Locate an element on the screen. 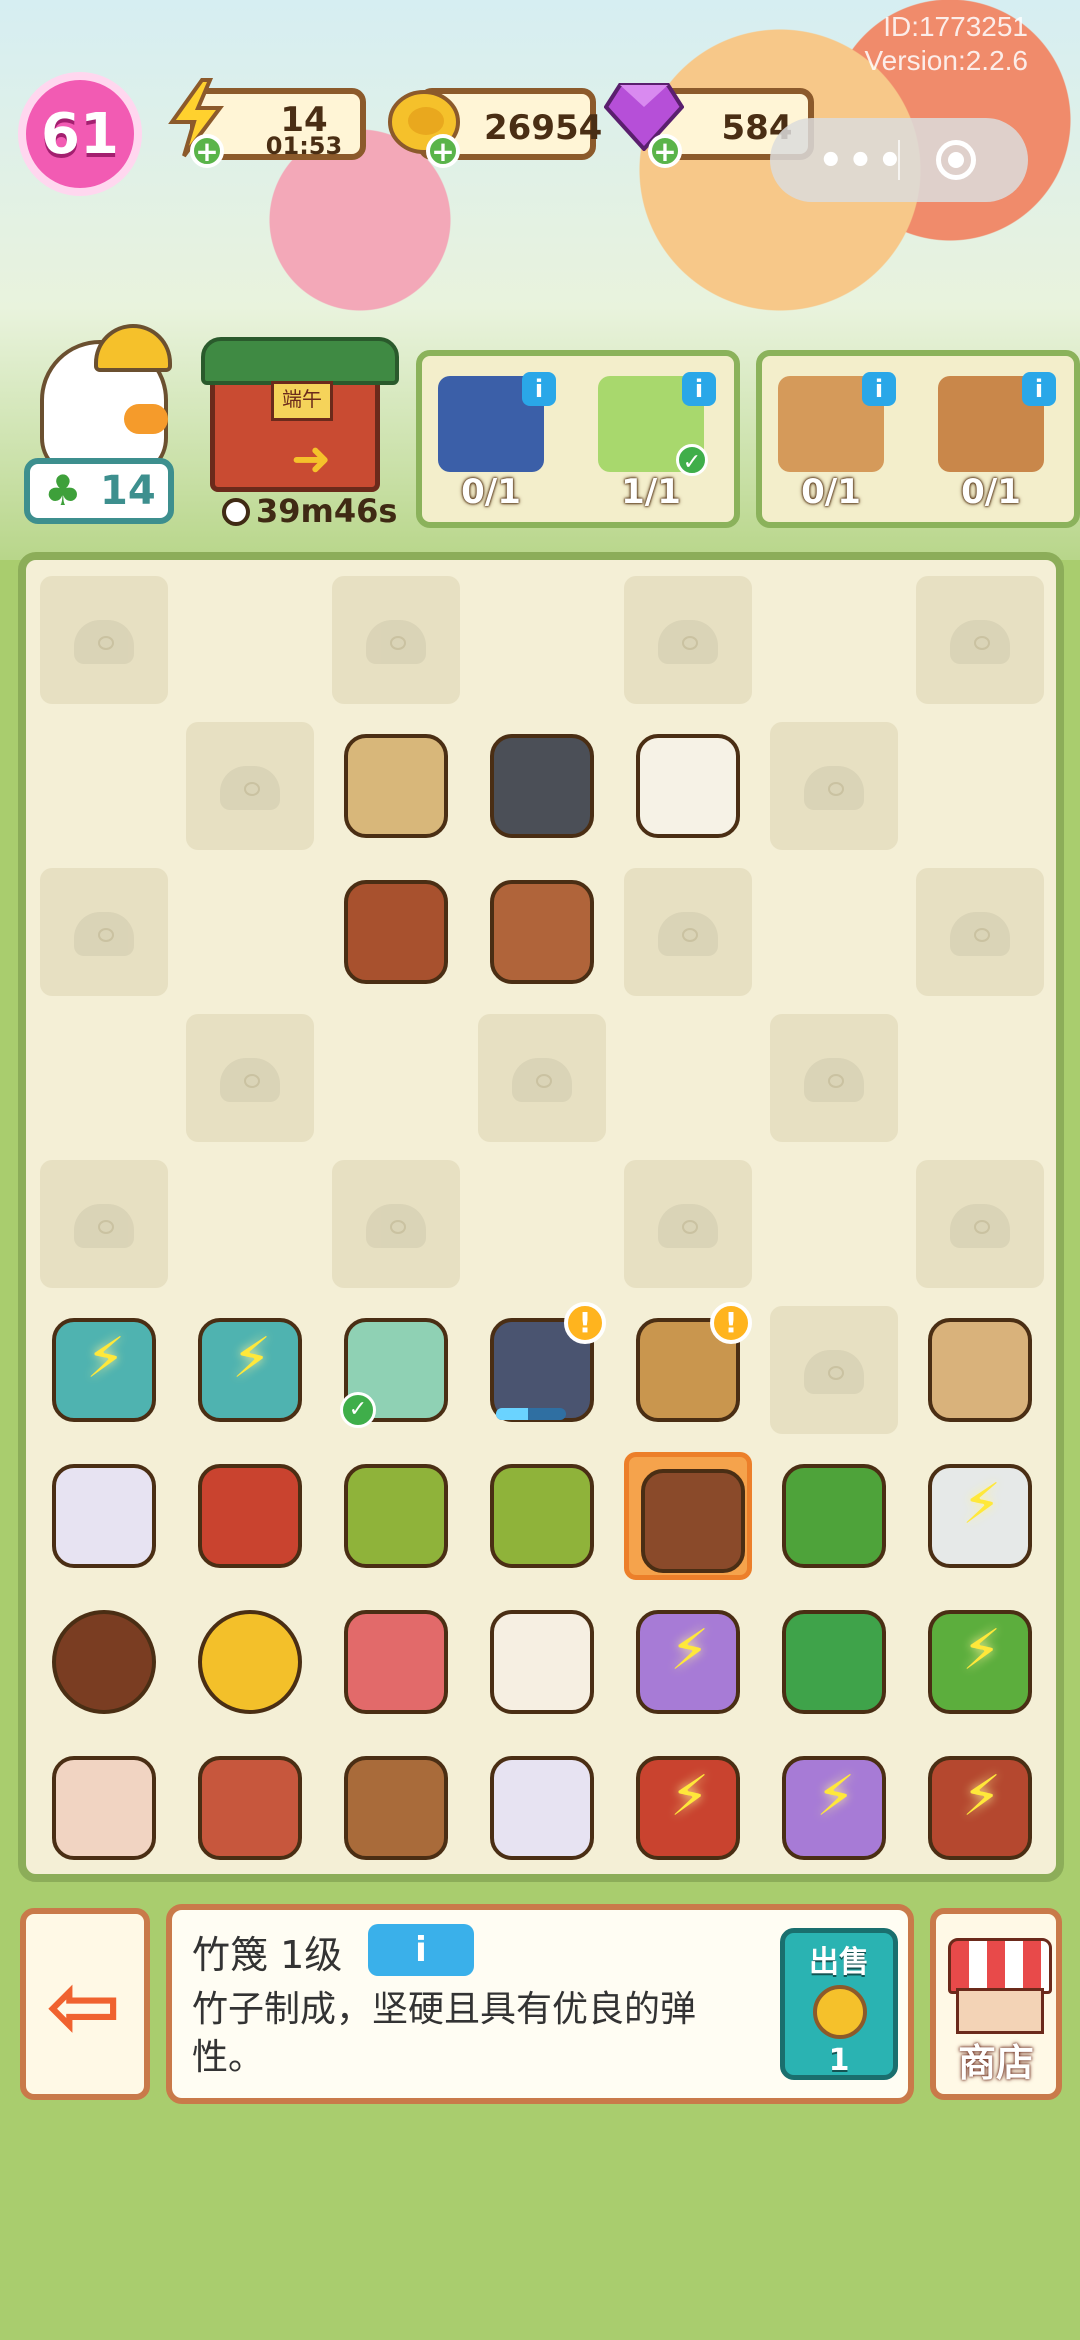 The image size is (1080, 2340). order-count: 1/1 is located at coordinates (651, 492).